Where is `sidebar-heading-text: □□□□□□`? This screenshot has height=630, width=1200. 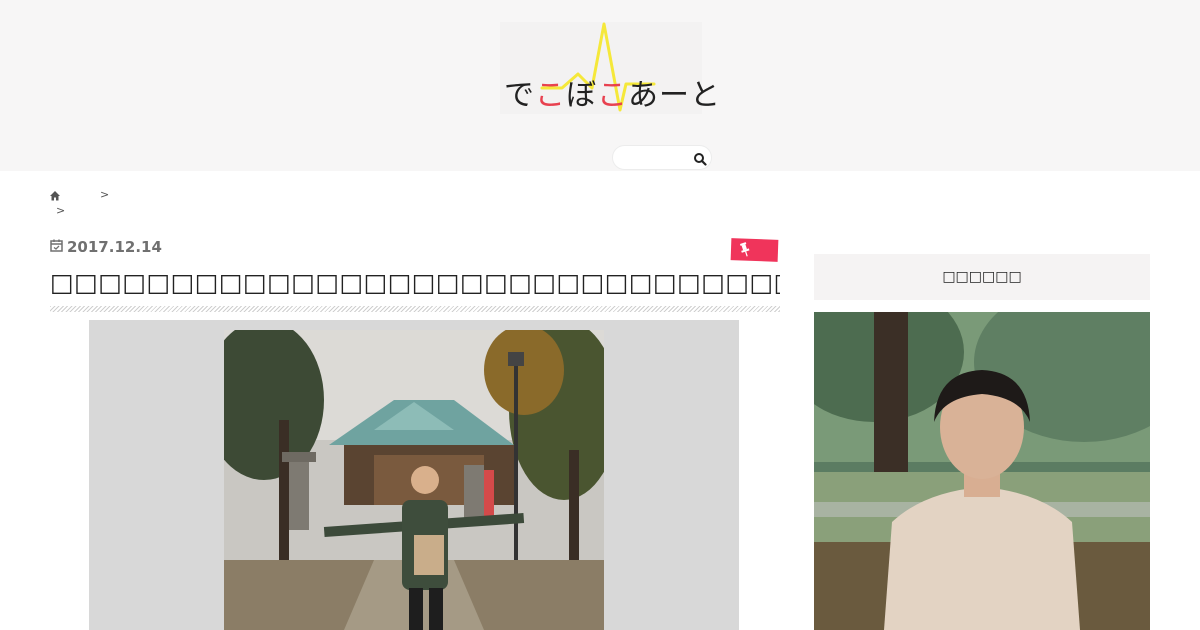
sidebar-heading-text: □□□□□□ is located at coordinates (982, 277).